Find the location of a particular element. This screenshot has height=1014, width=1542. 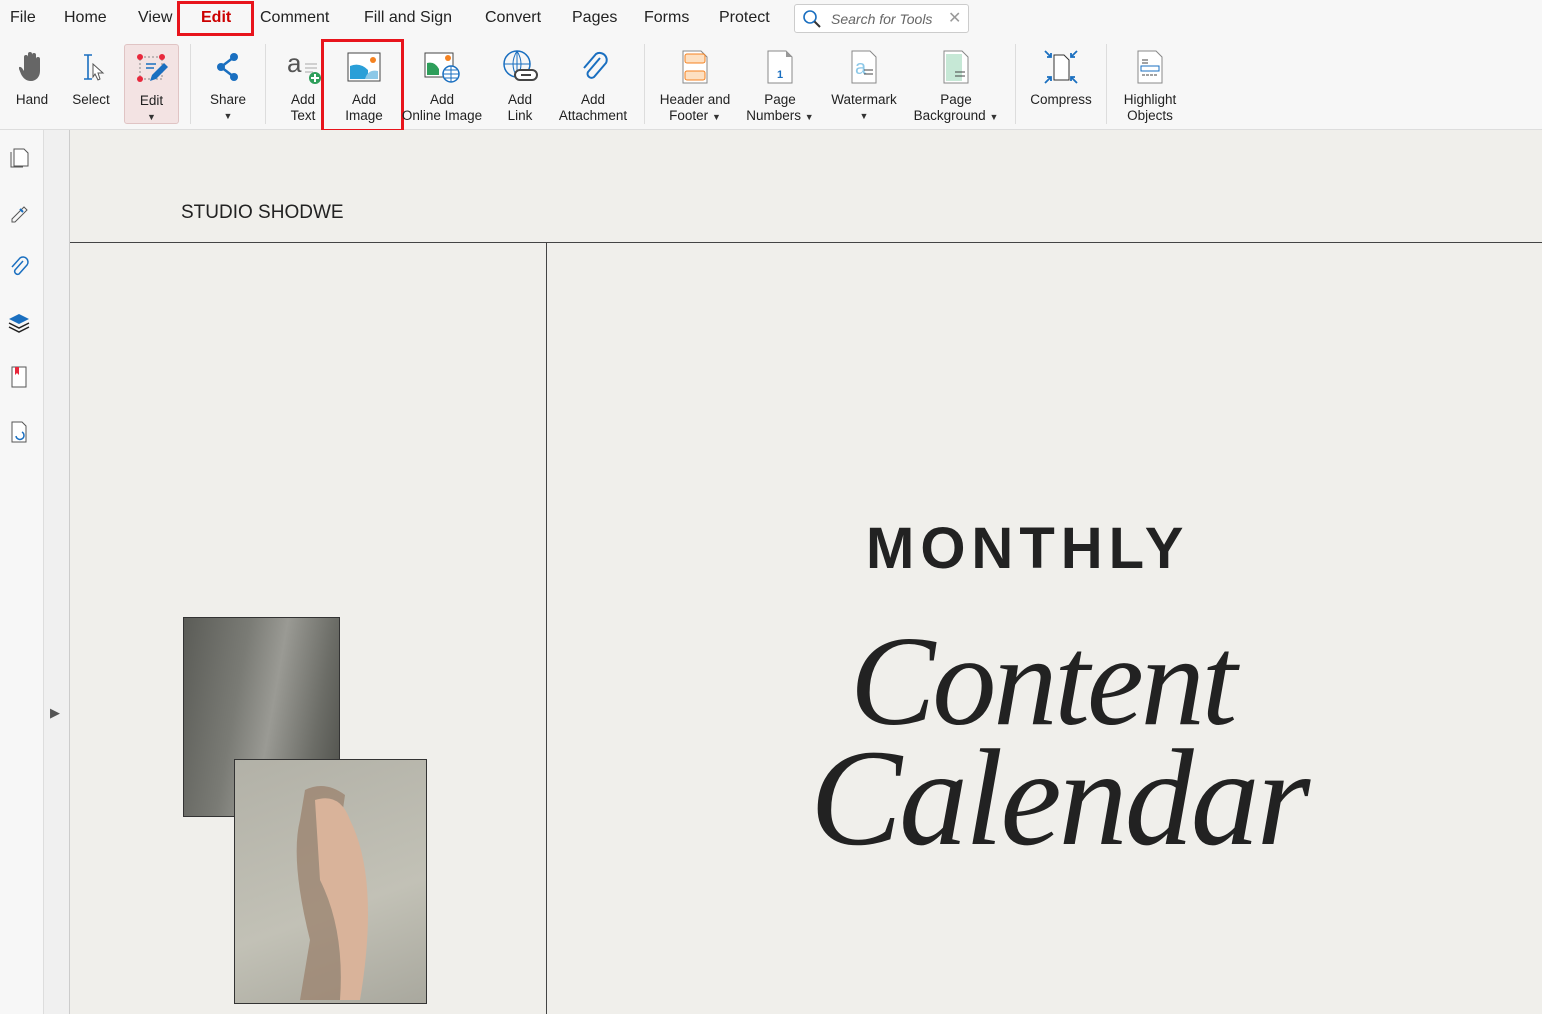

add-text-label-2: Text is located at coordinates (303, 115).